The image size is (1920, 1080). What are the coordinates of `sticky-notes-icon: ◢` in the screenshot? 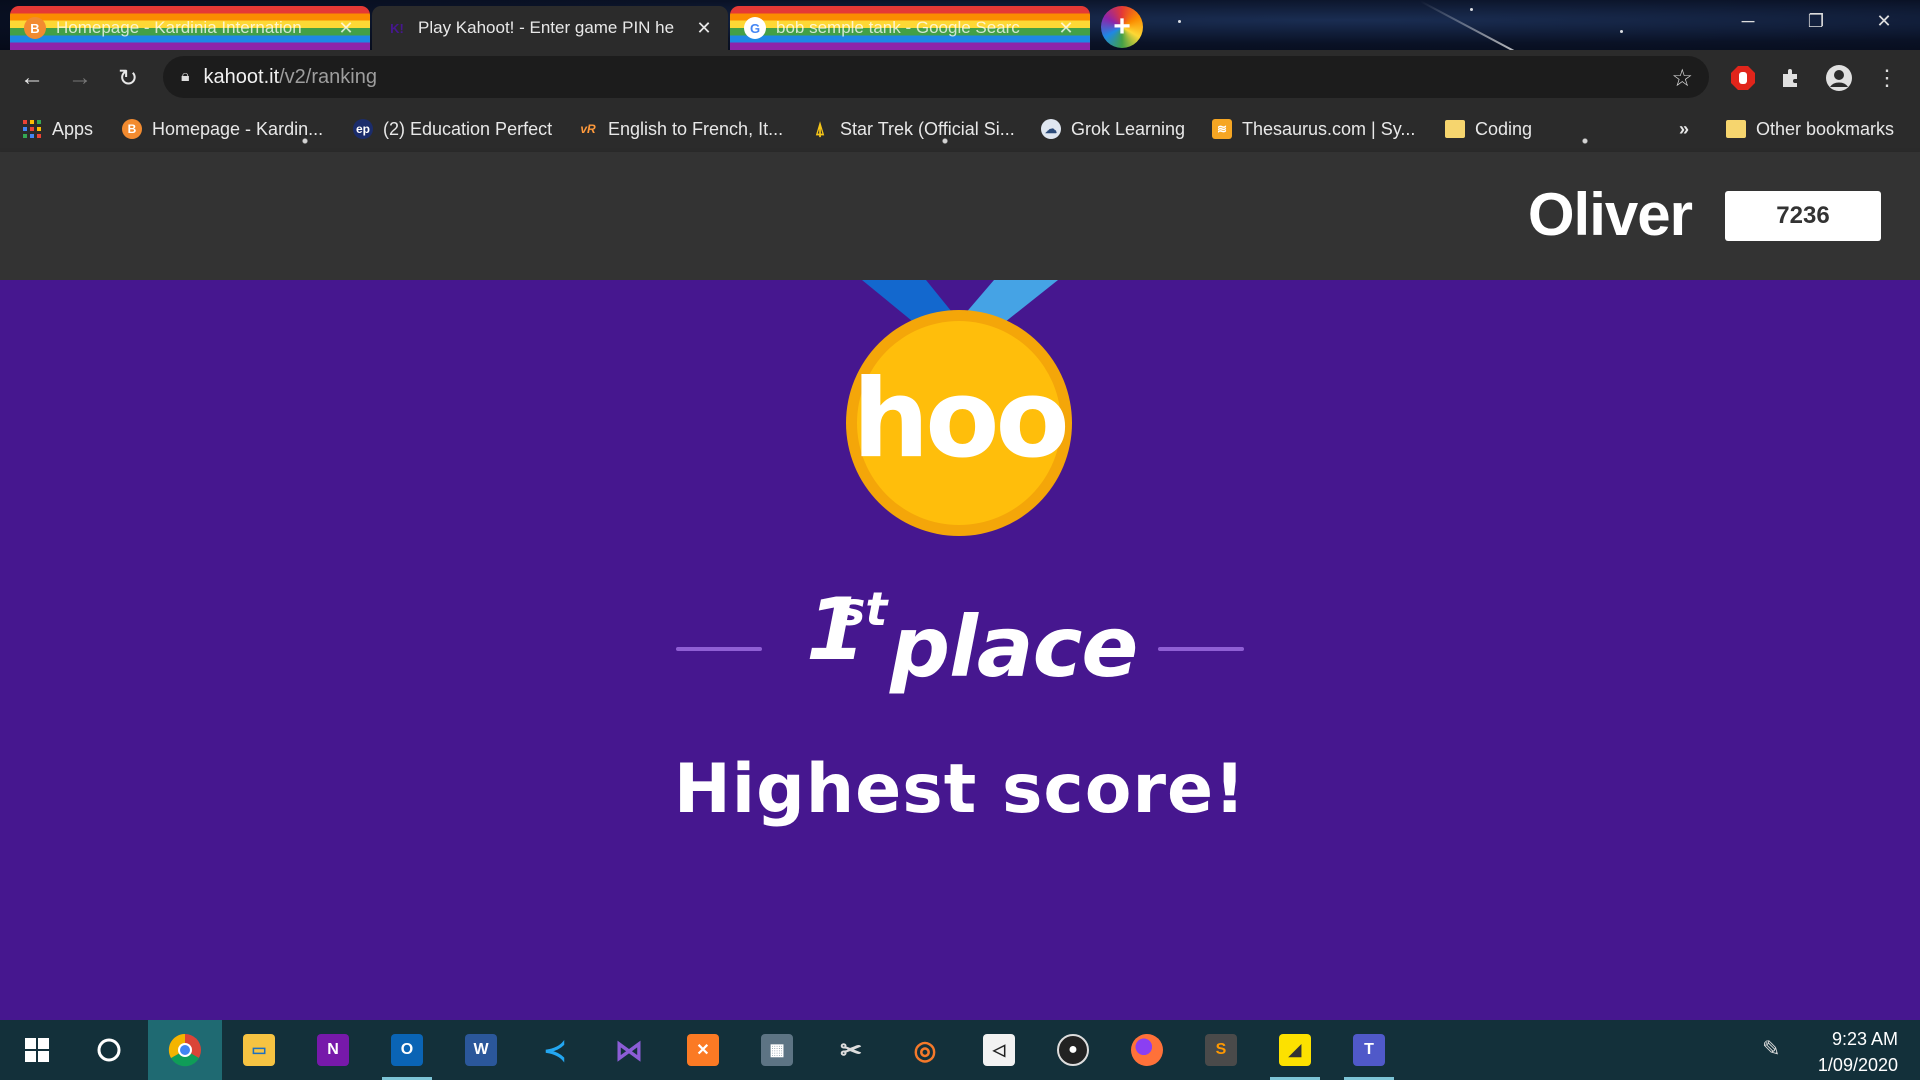 It's located at (1295, 1050).